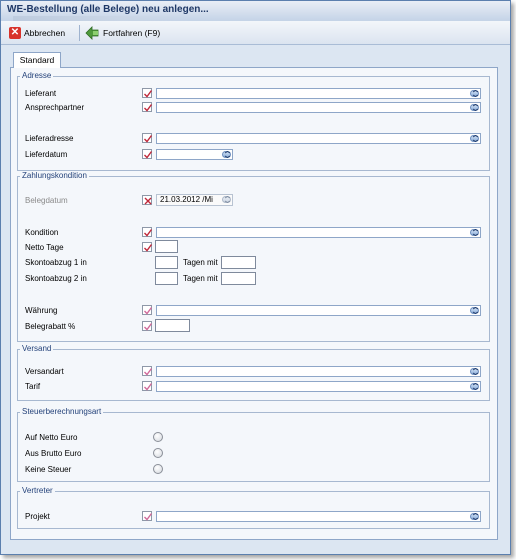 Image resolution: width=516 pixels, height=560 pixels. I want to click on label-projekt: Projekt, so click(37, 516).